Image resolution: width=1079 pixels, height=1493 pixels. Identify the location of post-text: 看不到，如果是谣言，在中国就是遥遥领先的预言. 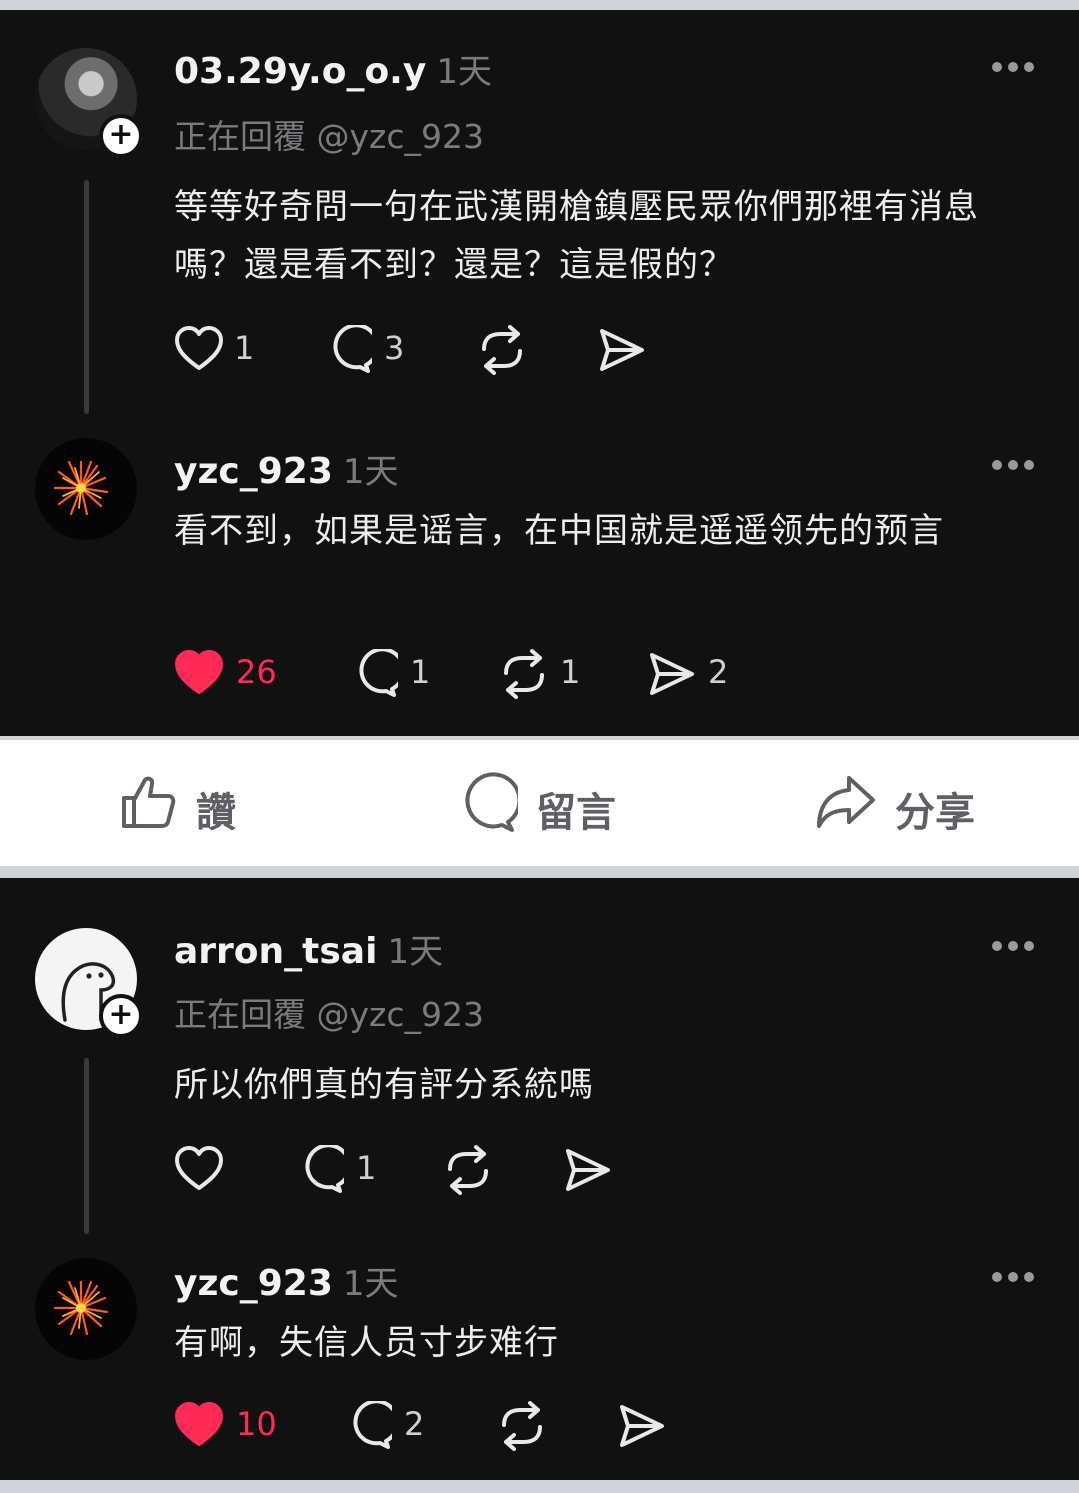
(559, 531).